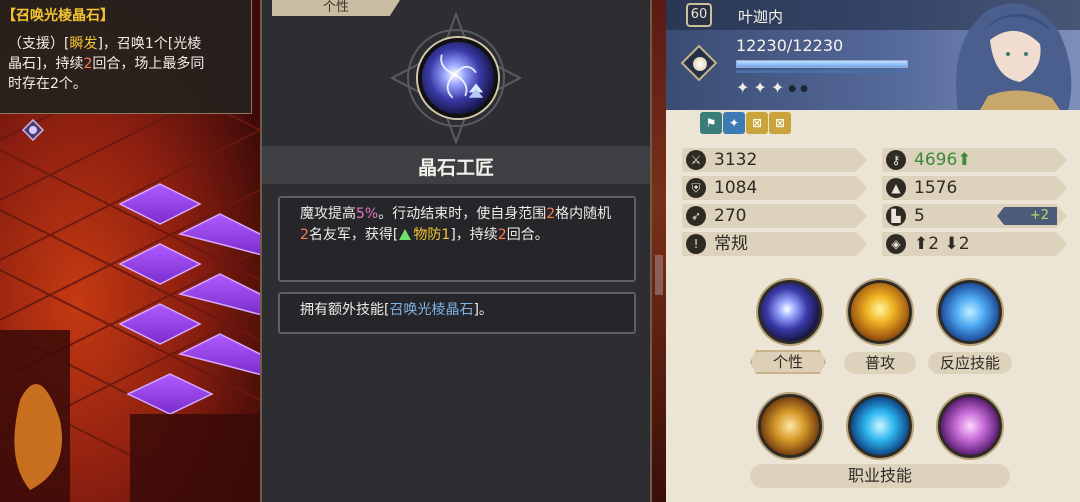  Describe the element at coordinates (583, 214) in the screenshot. I see `desc-text: 格内随机` at that location.